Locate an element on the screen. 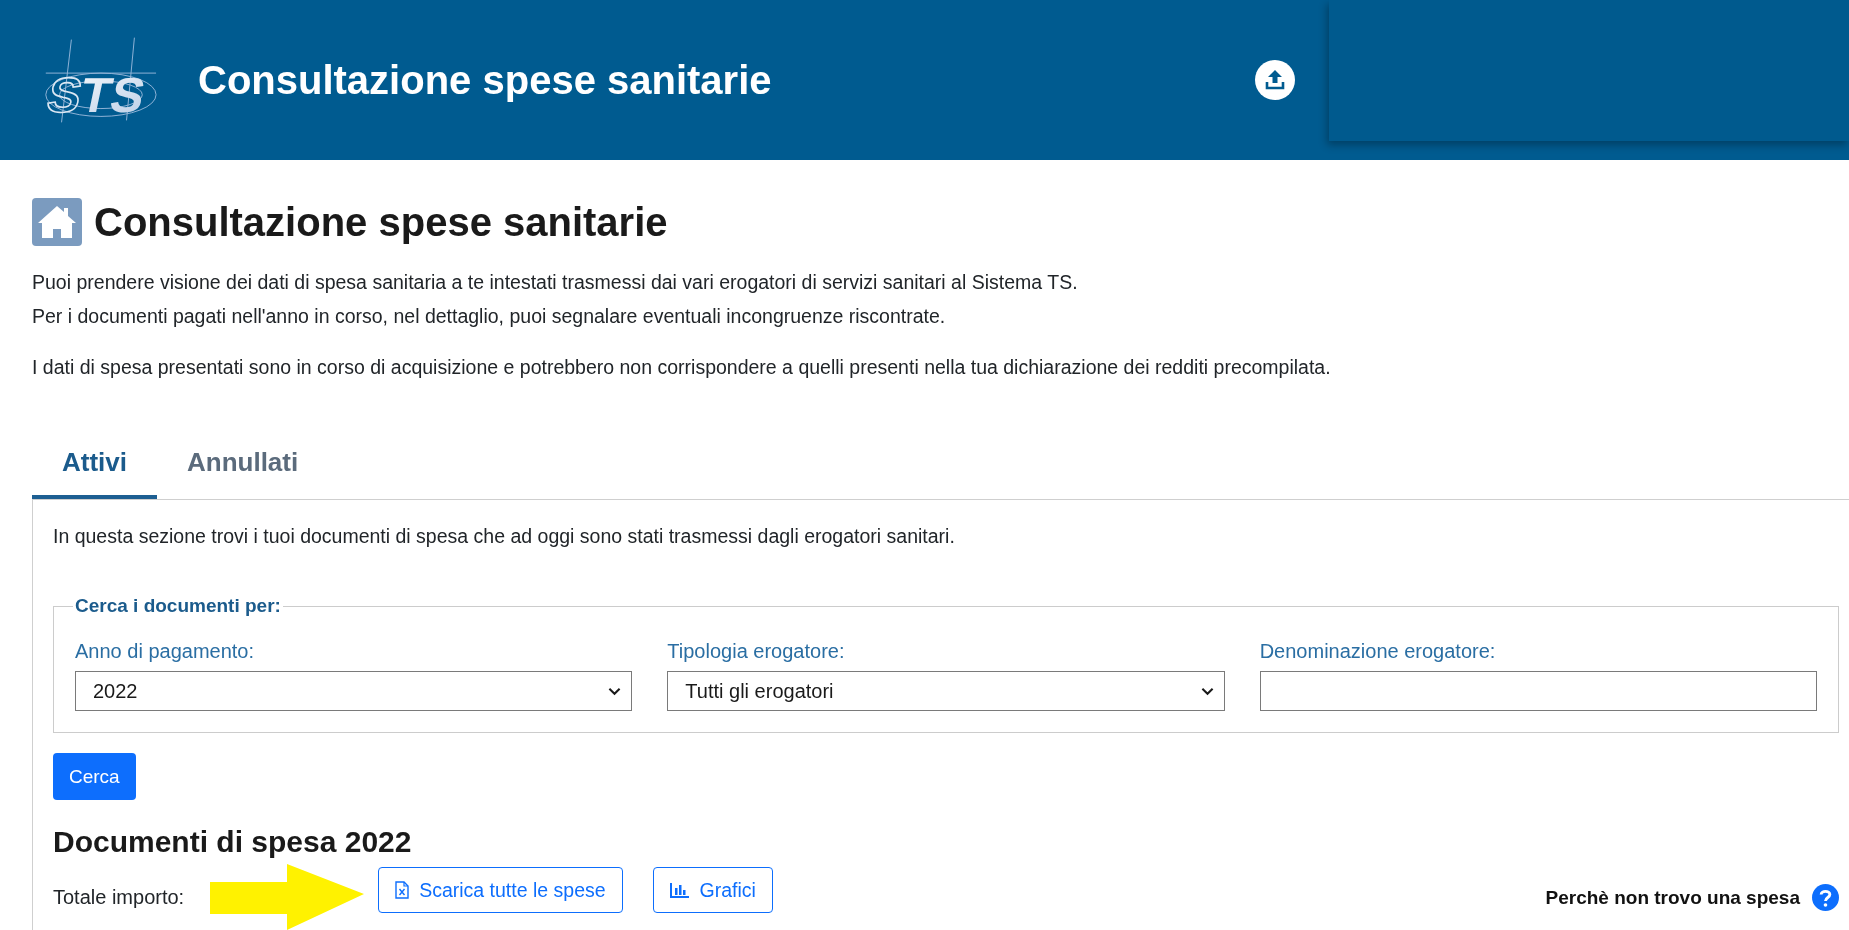 The width and height of the screenshot is (1849, 930). field-label: Denominazione erogatore: is located at coordinates (1377, 651).